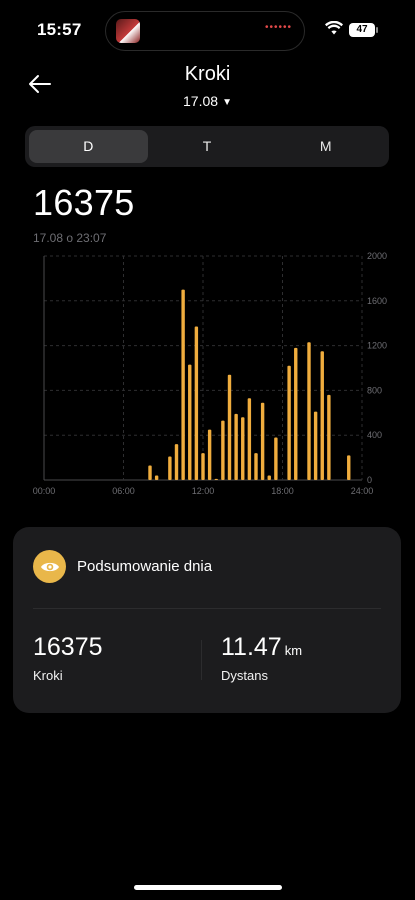 The width and height of the screenshot is (415, 900). What do you see at coordinates (68, 647) in the screenshot?
I see `steps-stat-value: 16375` at bounding box center [68, 647].